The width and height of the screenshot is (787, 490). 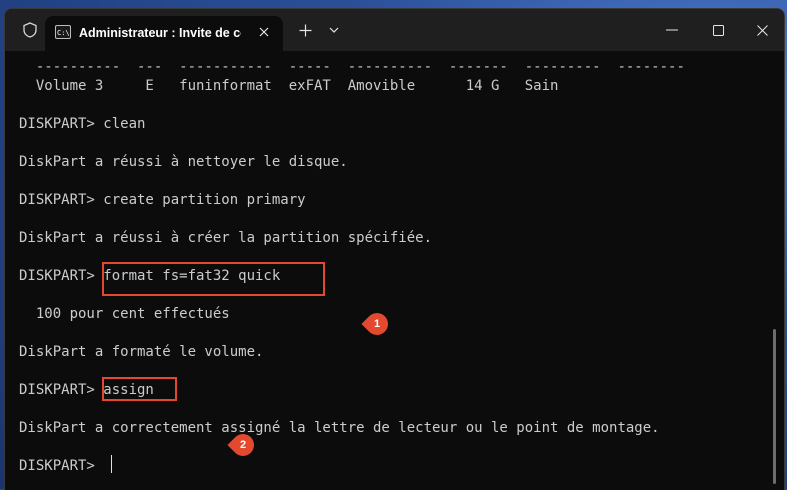 I want to click on chevron-down-icon, so click(x=334, y=30).